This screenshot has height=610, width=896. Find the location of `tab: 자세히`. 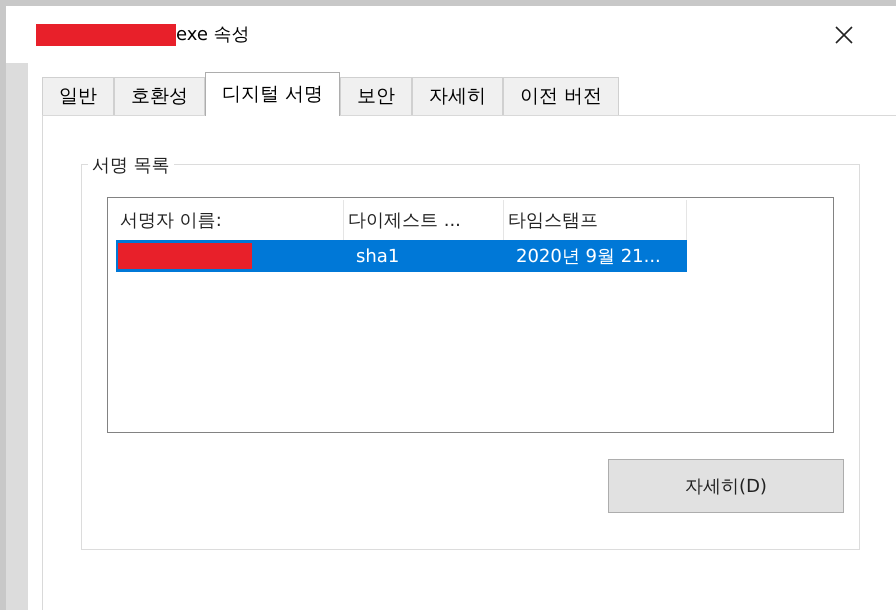

tab: 자세히 is located at coordinates (458, 96).